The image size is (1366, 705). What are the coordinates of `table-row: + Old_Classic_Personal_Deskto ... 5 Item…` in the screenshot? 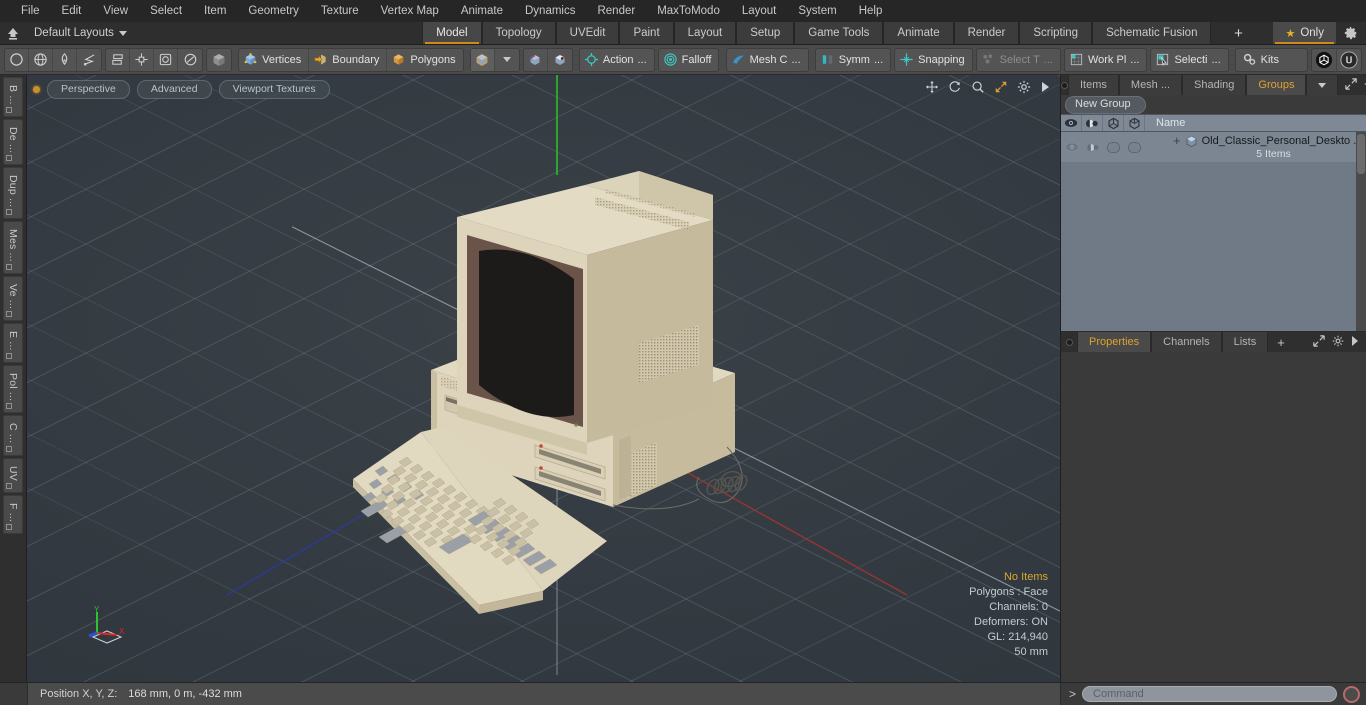 It's located at (1213, 147).